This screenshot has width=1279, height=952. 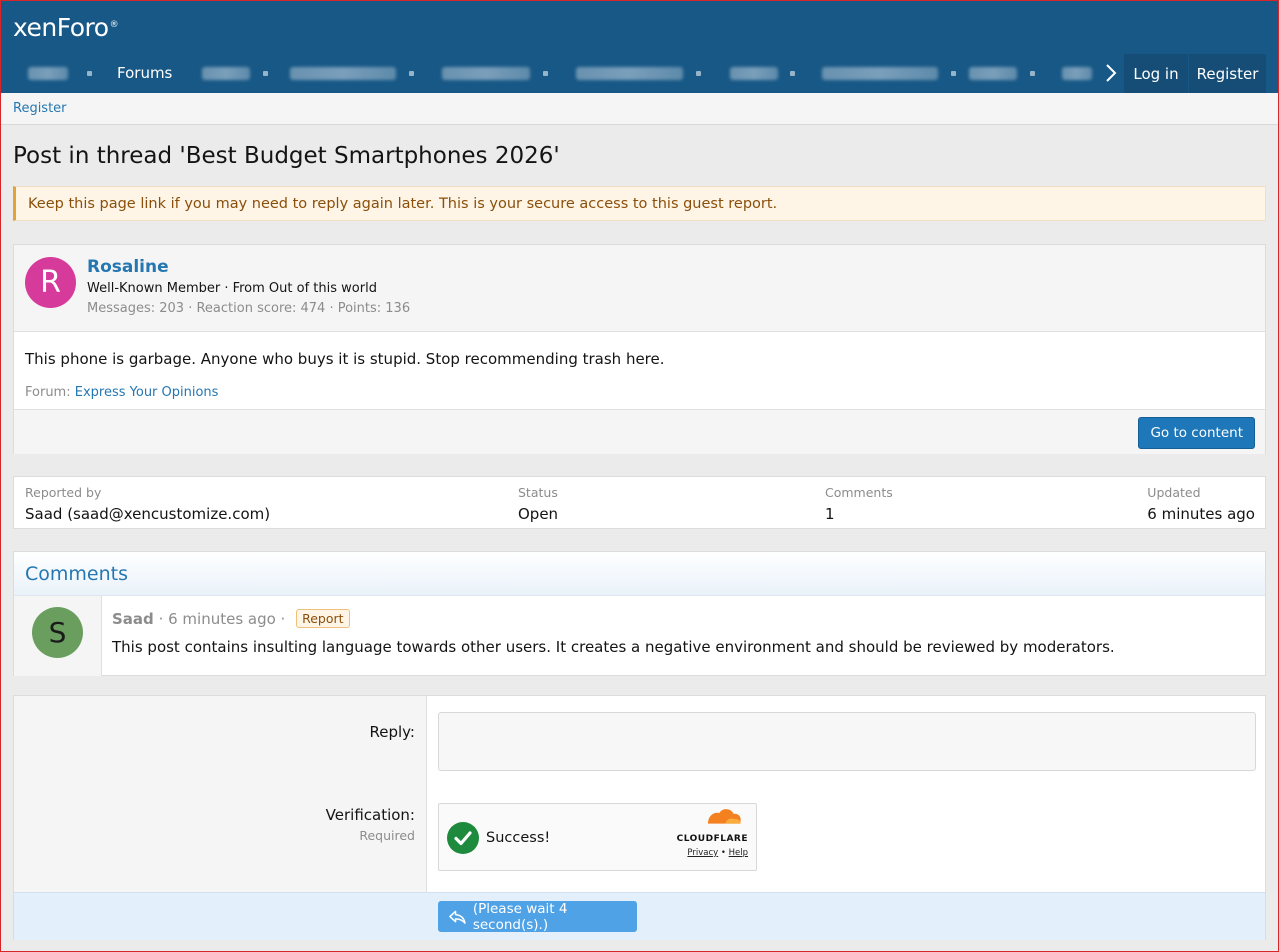 I want to click on chevron-right-icon, so click(x=1111, y=73).